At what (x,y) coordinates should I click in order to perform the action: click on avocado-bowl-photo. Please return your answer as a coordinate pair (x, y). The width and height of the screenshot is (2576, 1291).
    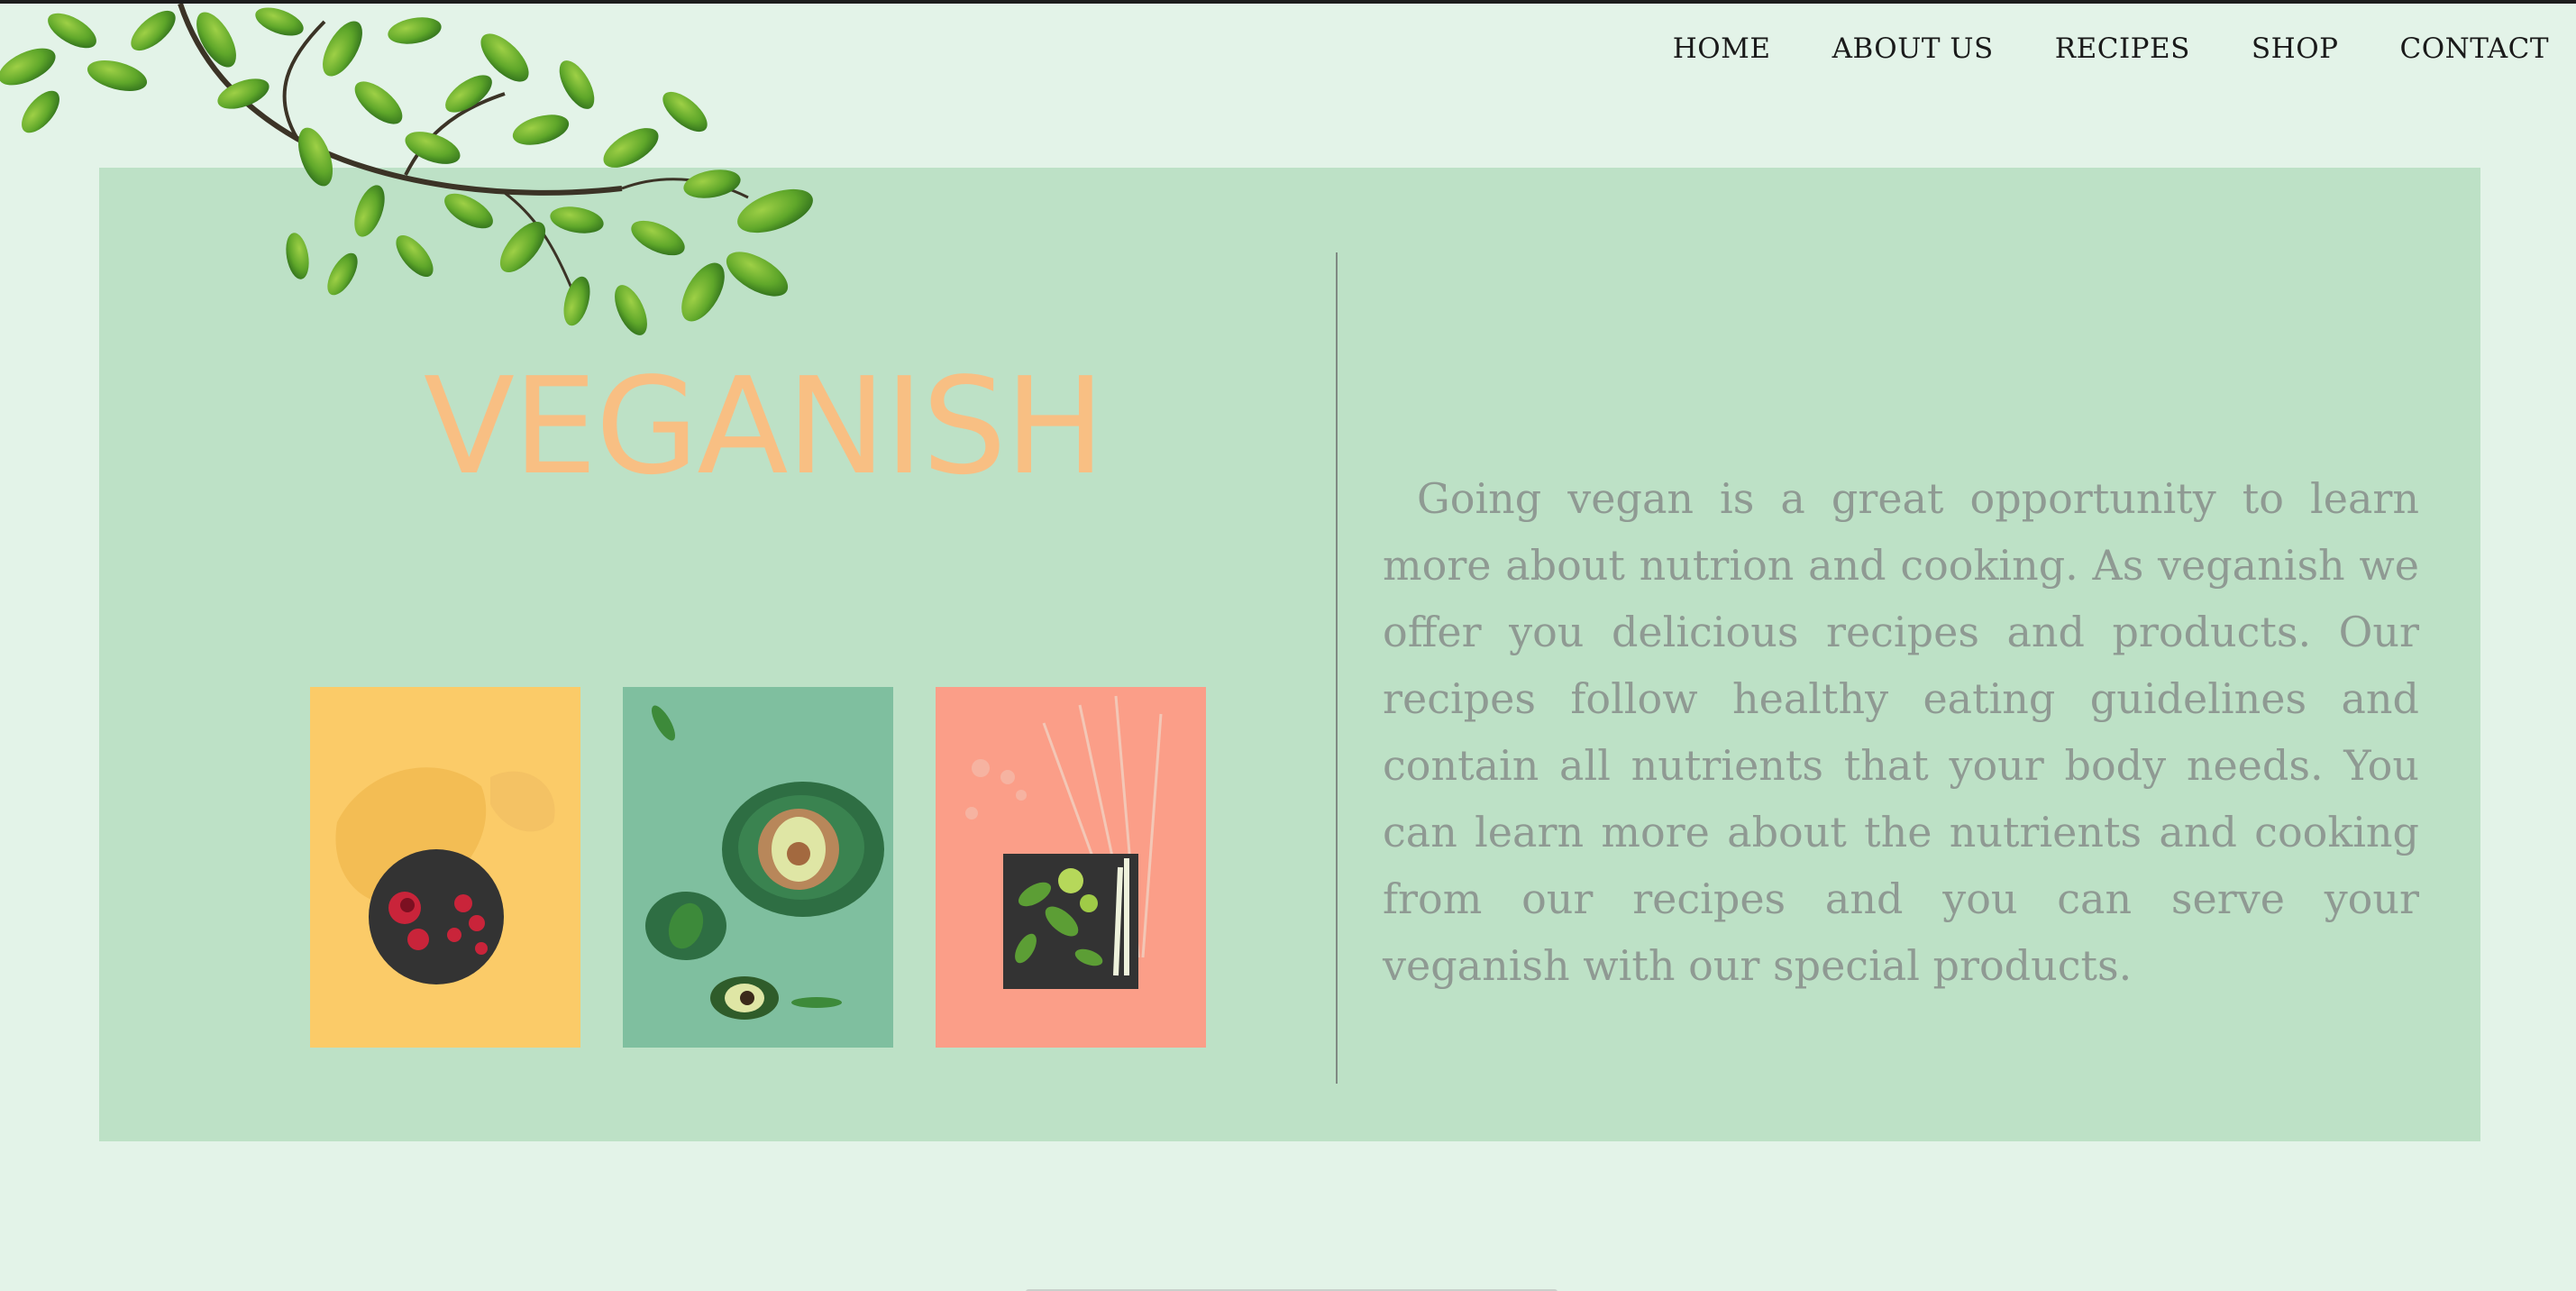
    Looking at the image, I should click on (758, 867).